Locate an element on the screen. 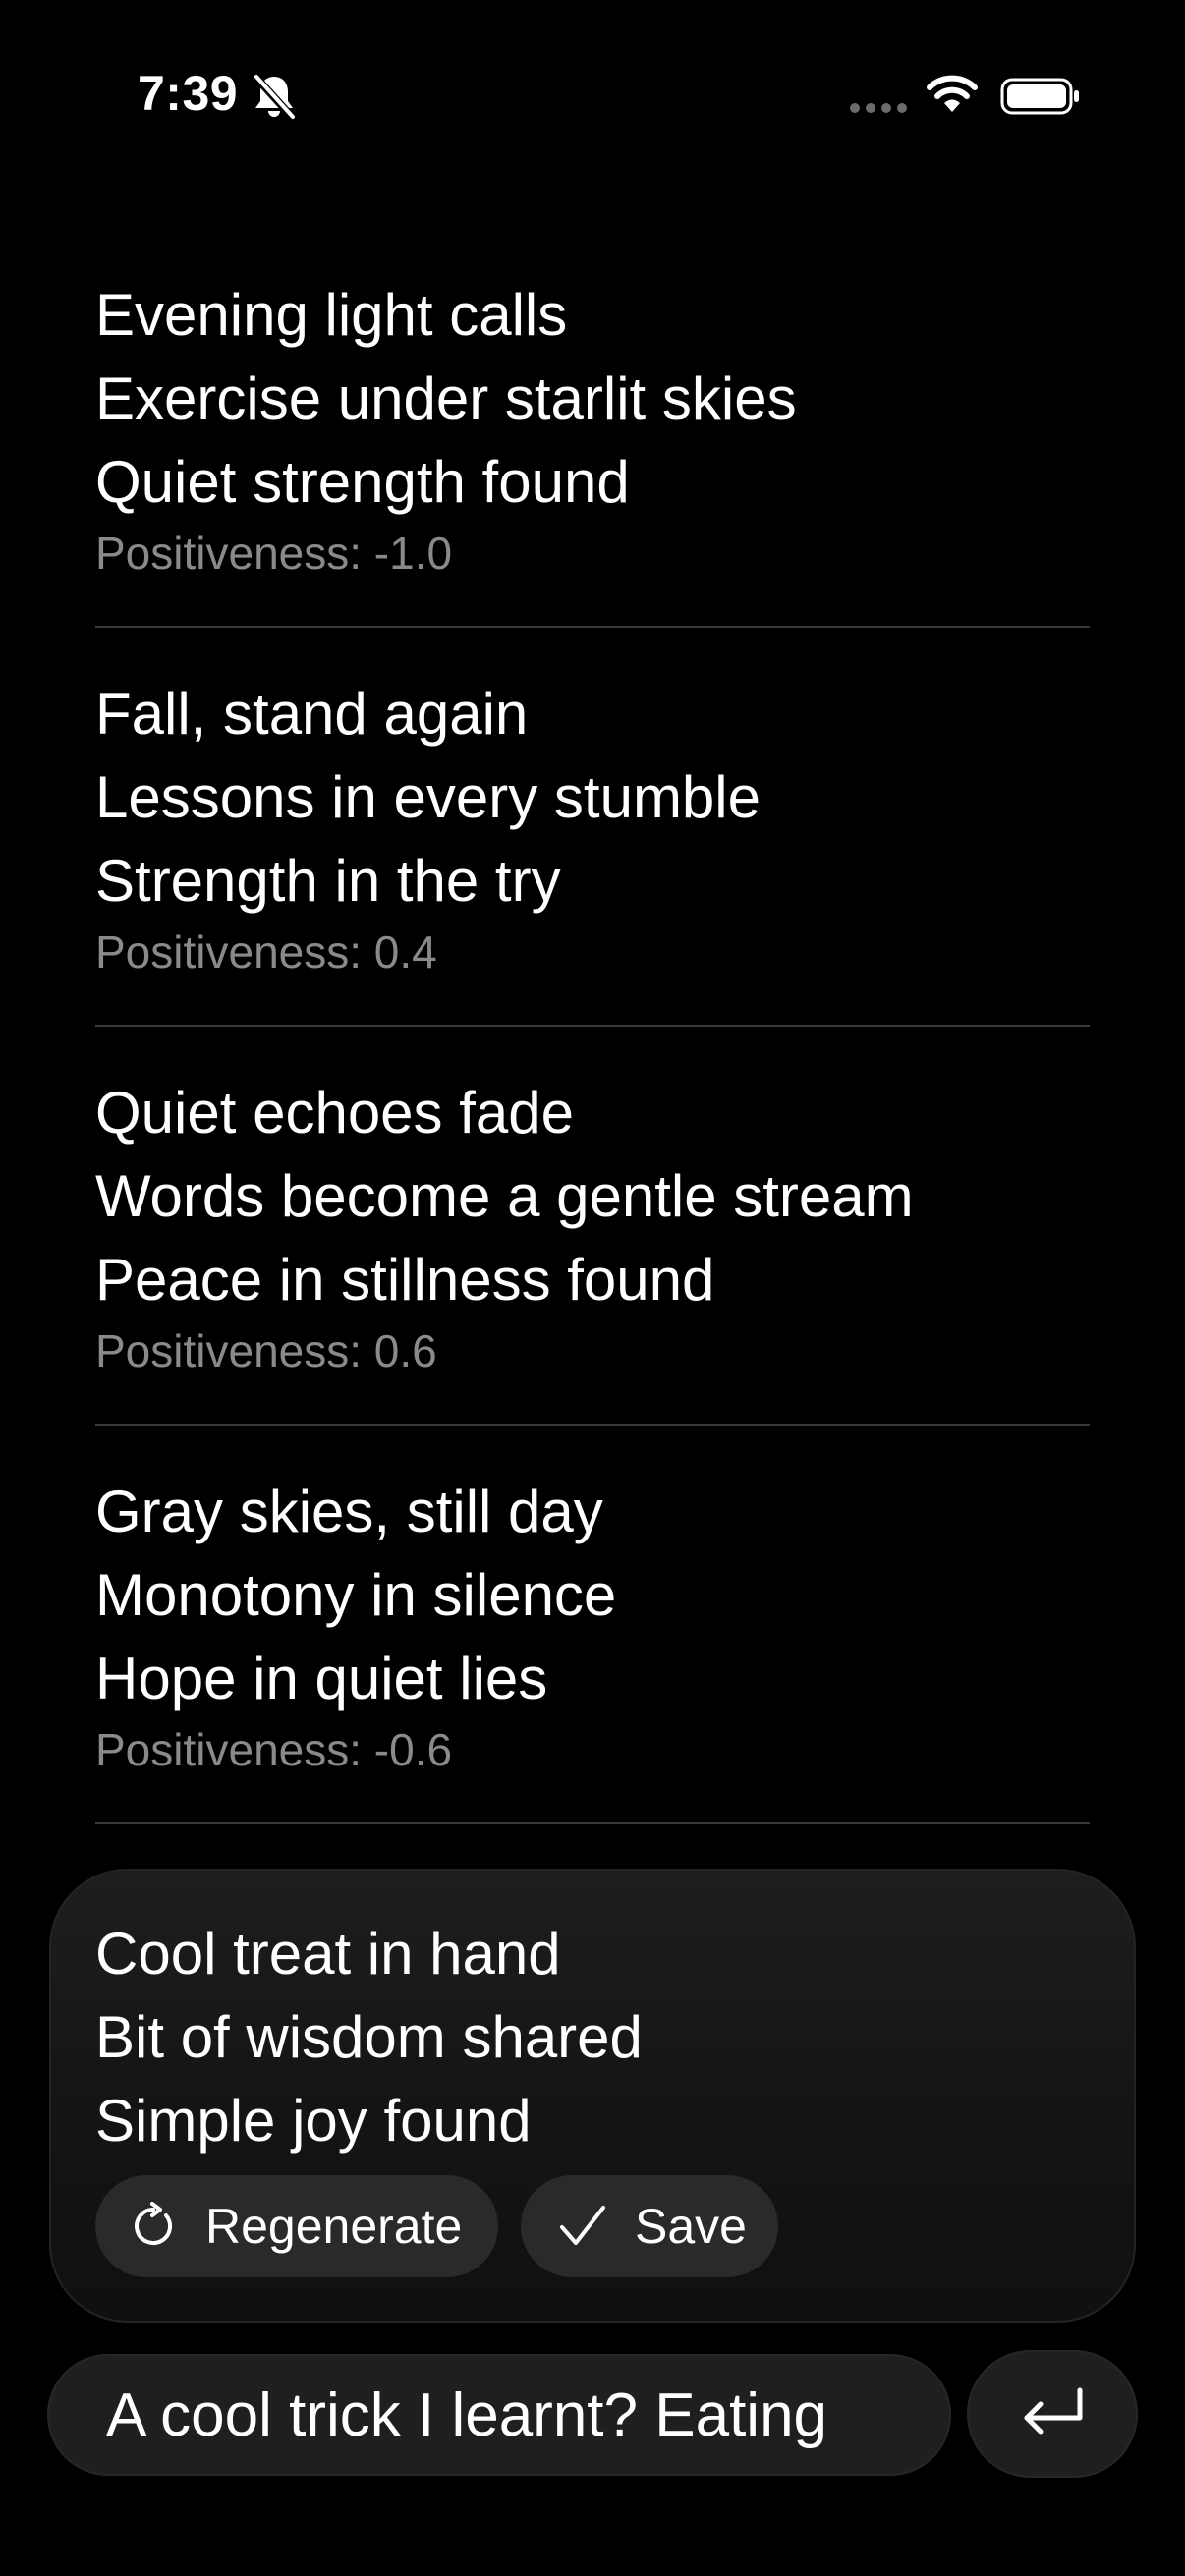 This screenshot has width=1185, height=2576. regenerate-button: Regenerate is located at coordinates (296, 2226).